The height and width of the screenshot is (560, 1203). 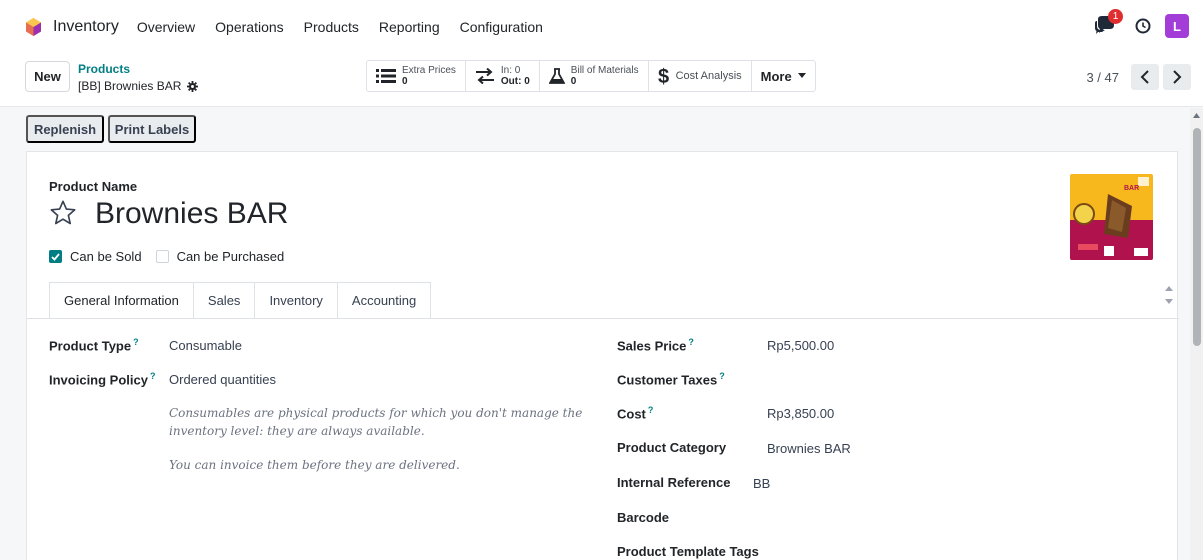 What do you see at coordinates (409, 27) in the screenshot?
I see `menu-reporting: Reporting` at bounding box center [409, 27].